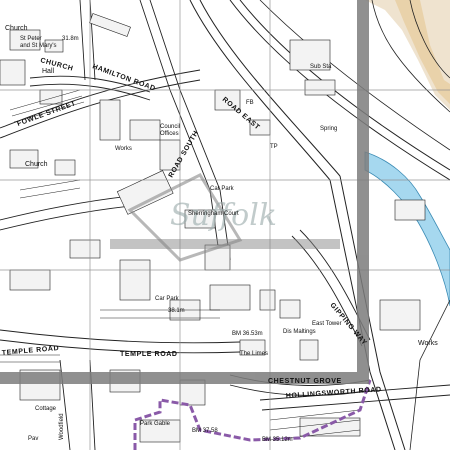 The height and width of the screenshot is (455, 450). What do you see at coordinates (222, 189) in the screenshot?
I see `label-car-park-1: Car Park` at bounding box center [222, 189].